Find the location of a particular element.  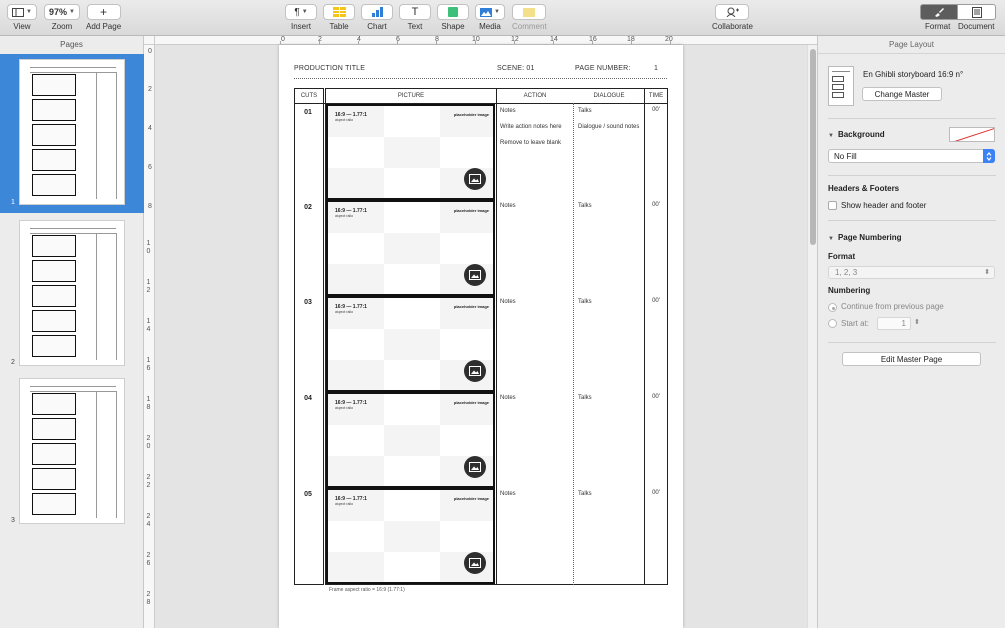

text-button: T is located at coordinates (415, 12).